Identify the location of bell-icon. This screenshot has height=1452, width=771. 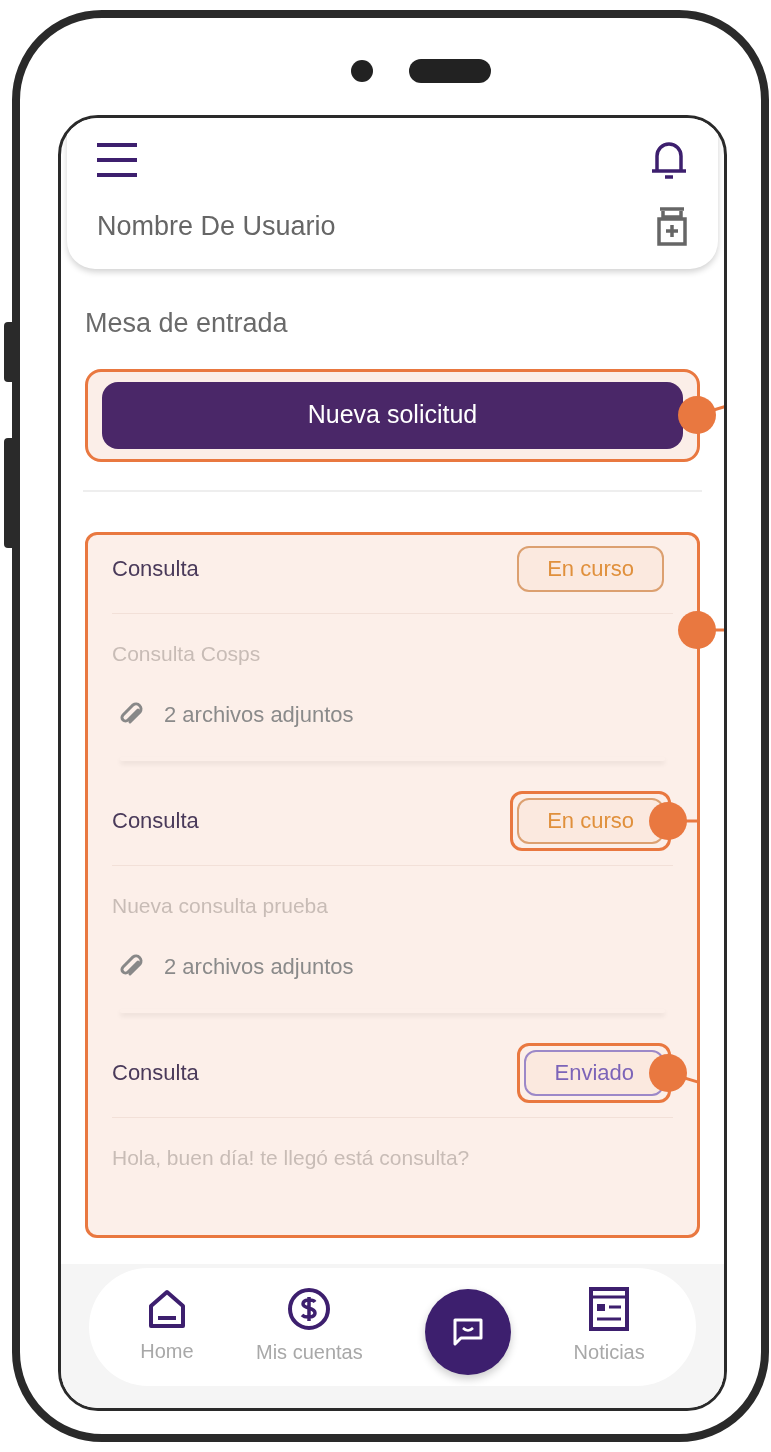
(669, 160).